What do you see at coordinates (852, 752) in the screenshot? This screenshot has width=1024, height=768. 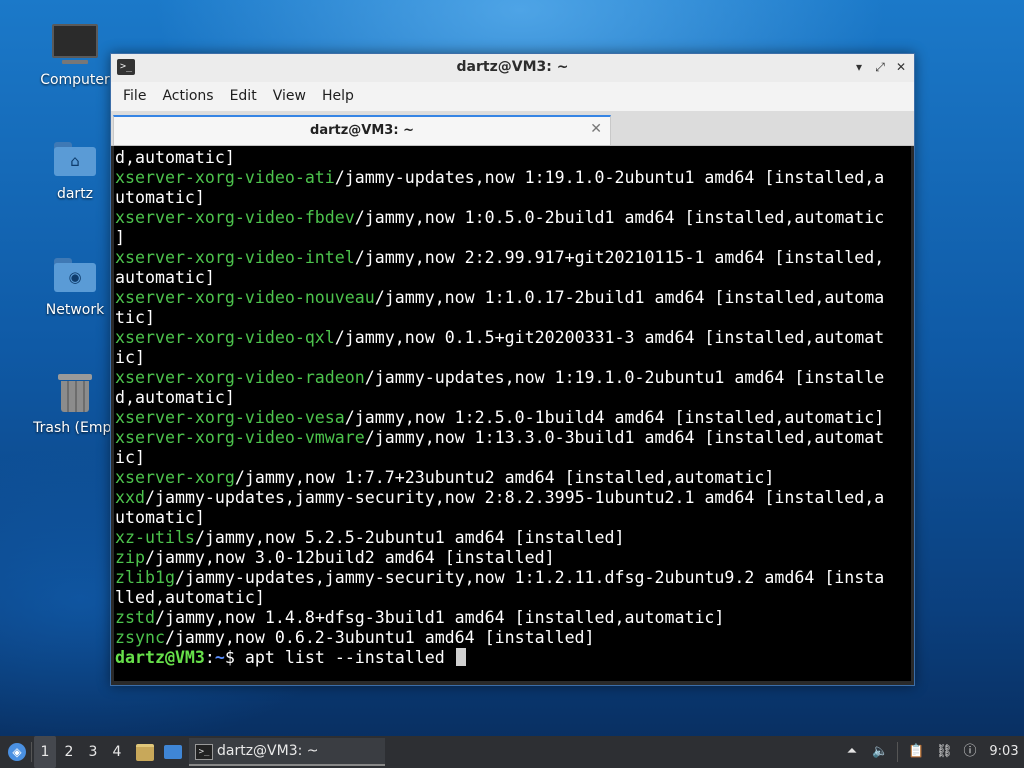 I see `tray-arrow-icon: ⏶` at bounding box center [852, 752].